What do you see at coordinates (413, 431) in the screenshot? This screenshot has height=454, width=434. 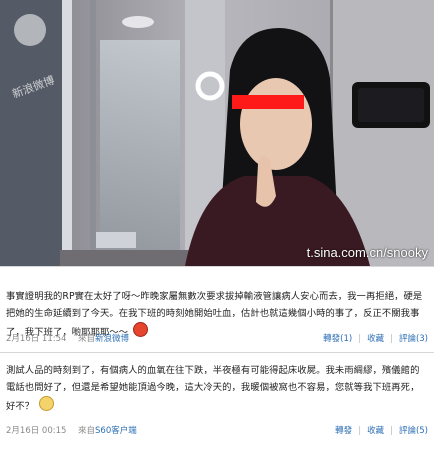 I see `comment-link: 評論(5)` at bounding box center [413, 431].